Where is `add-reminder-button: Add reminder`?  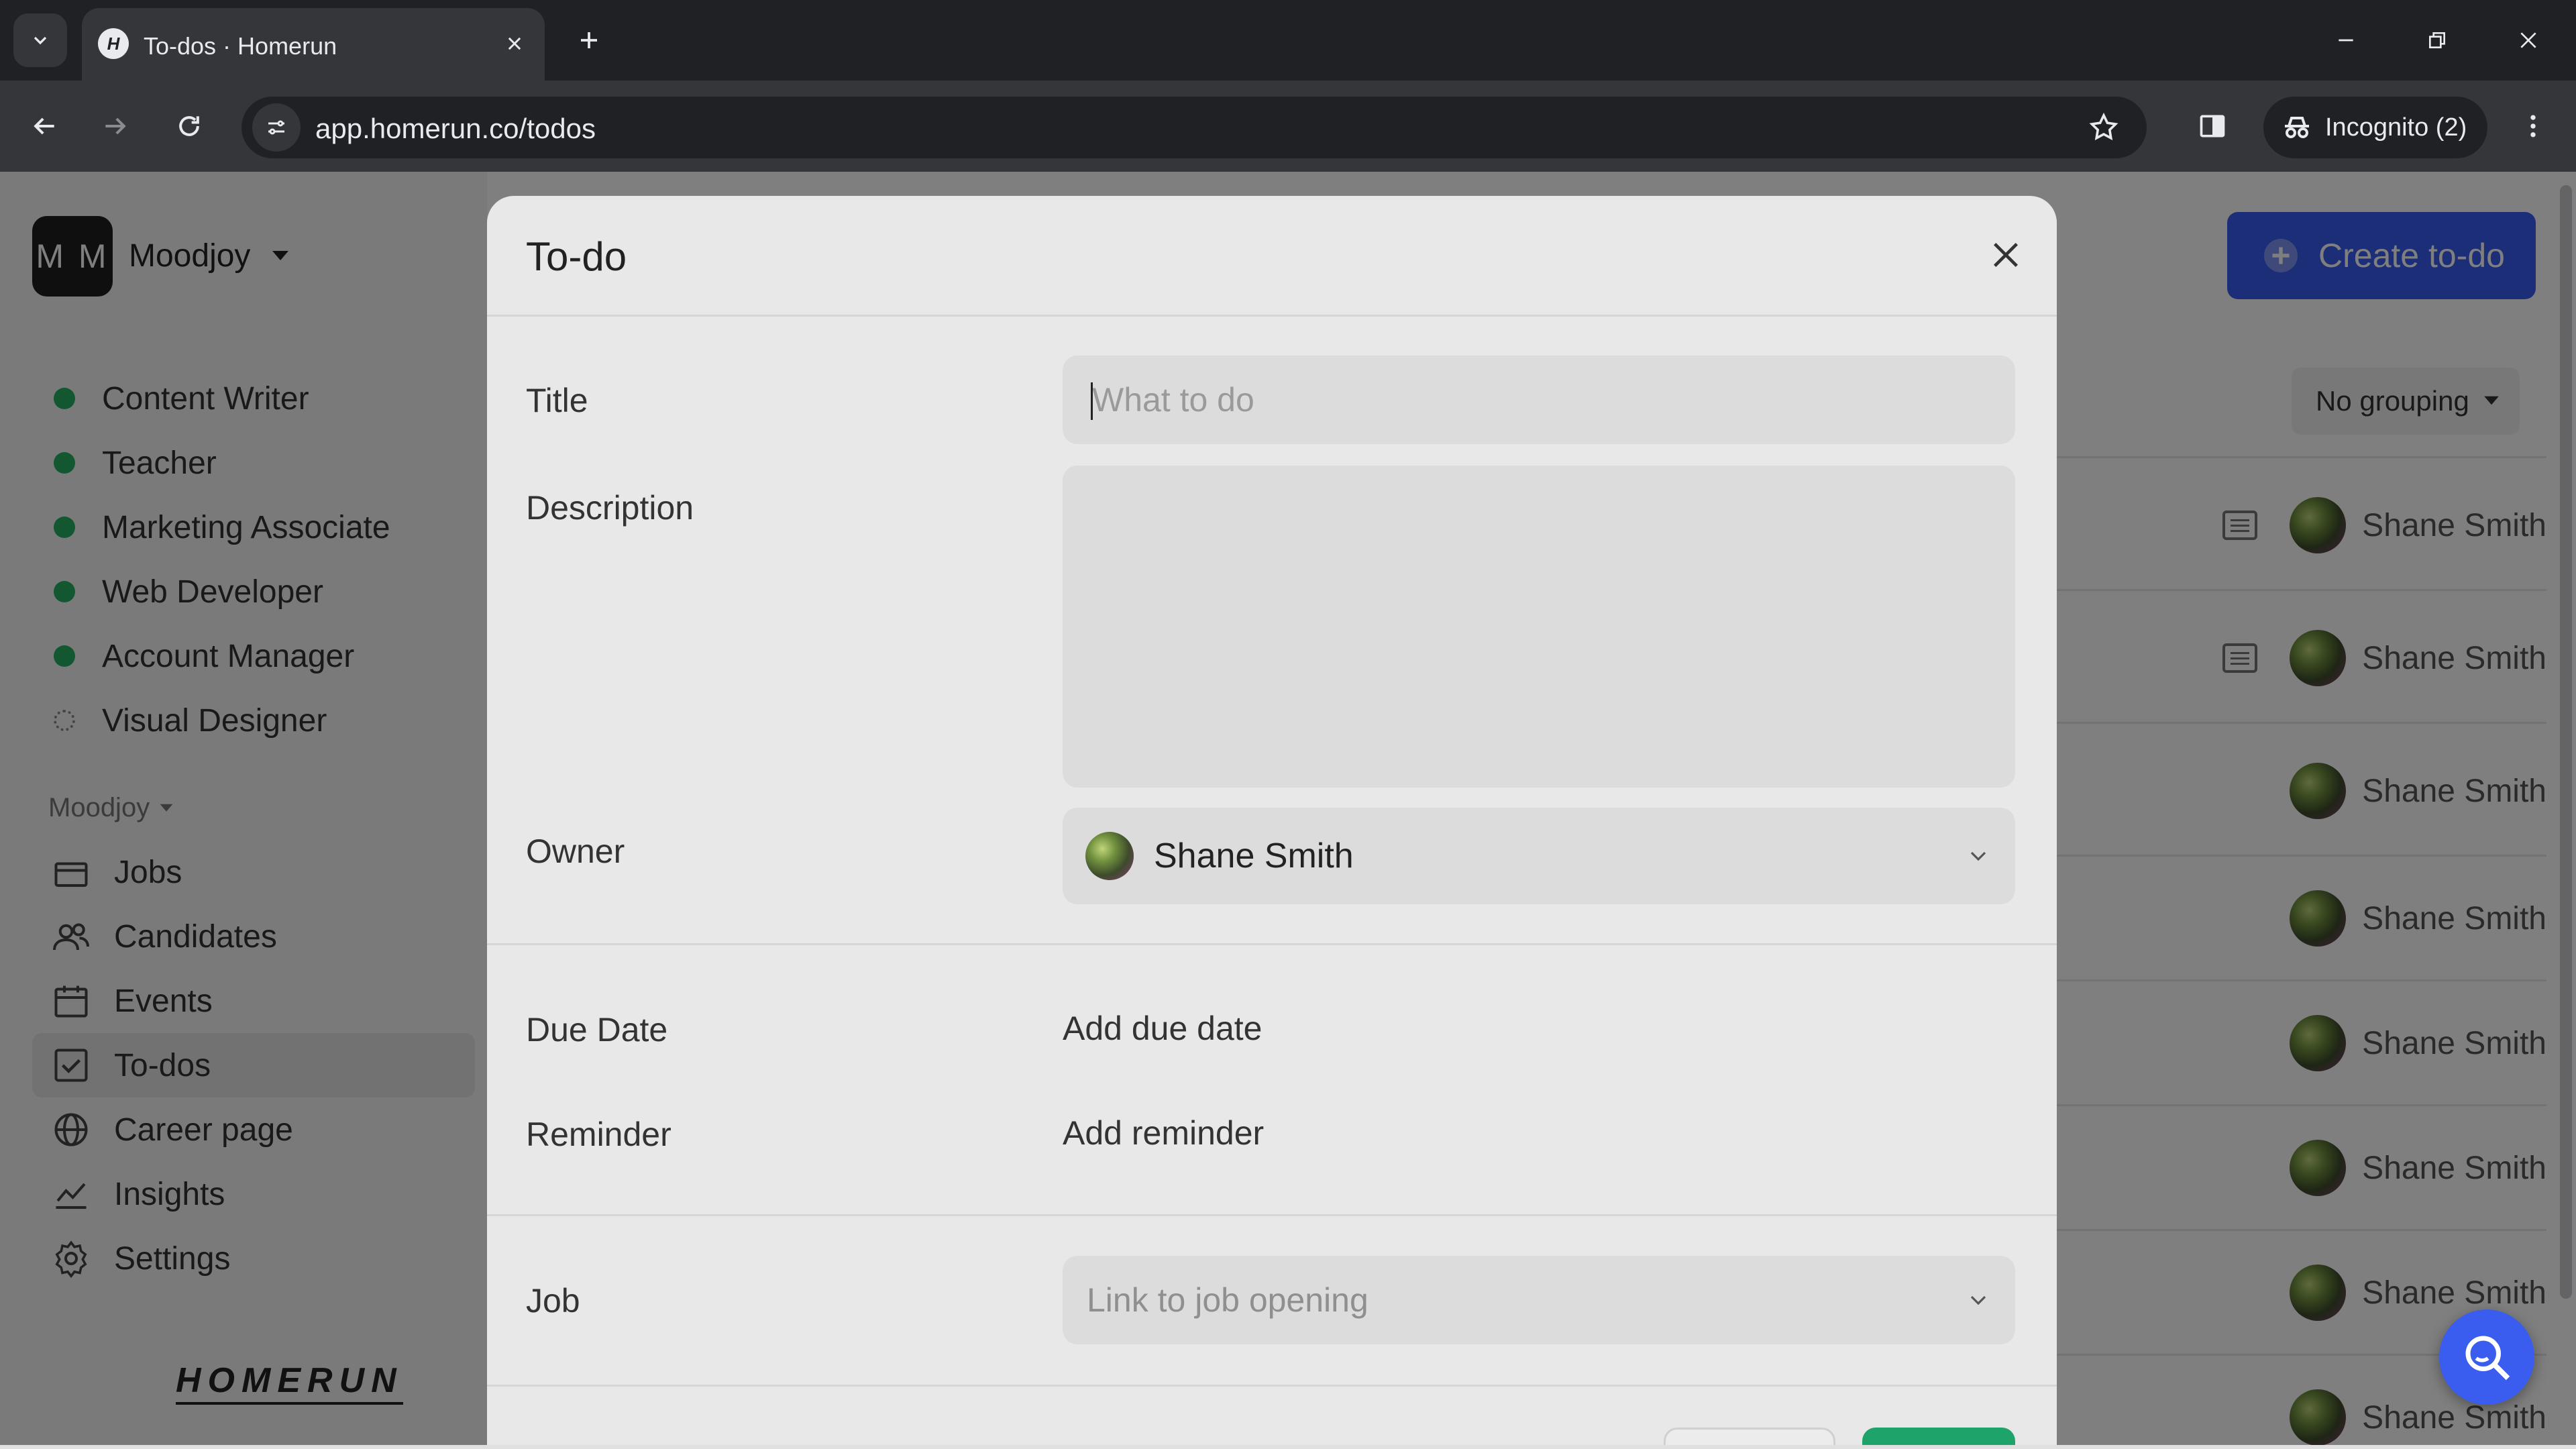 add-reminder-button: Add reminder is located at coordinates (1163, 1133).